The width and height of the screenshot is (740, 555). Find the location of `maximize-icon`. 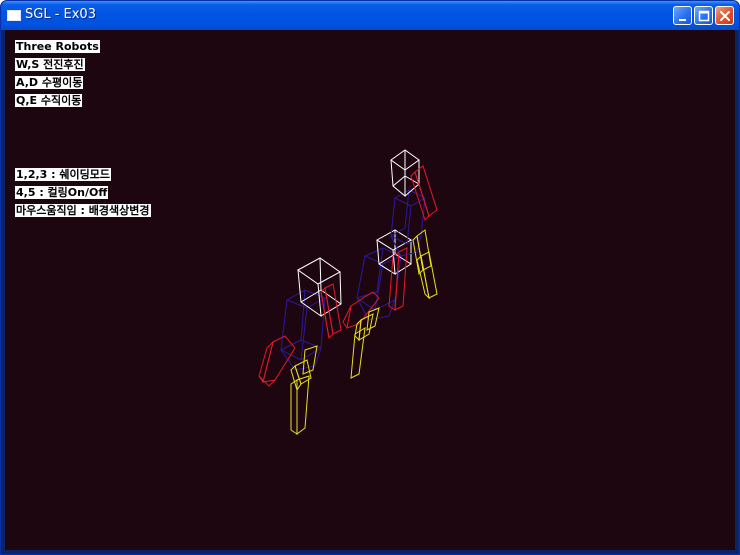

maximize-icon is located at coordinates (704, 16).